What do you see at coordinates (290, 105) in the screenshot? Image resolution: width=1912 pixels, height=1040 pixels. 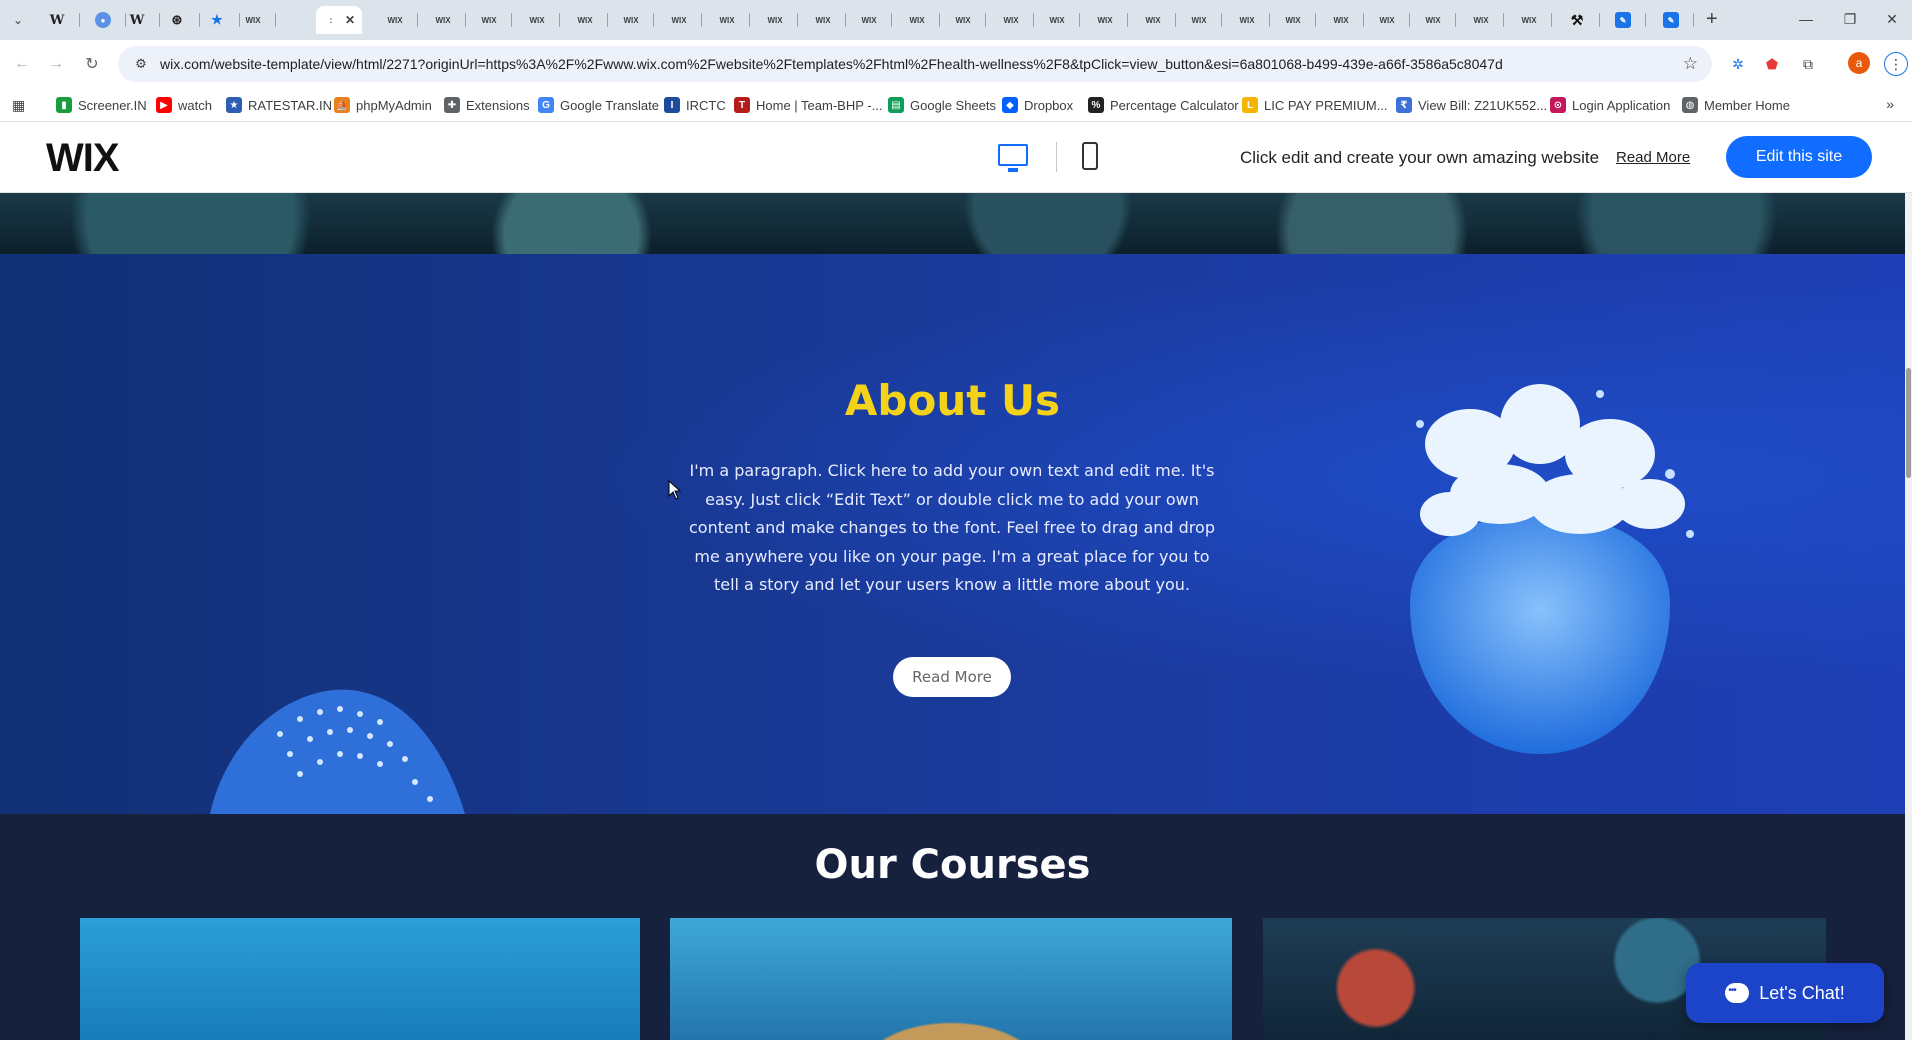 I see `bookmark-label: RATESTAR.IN` at bounding box center [290, 105].